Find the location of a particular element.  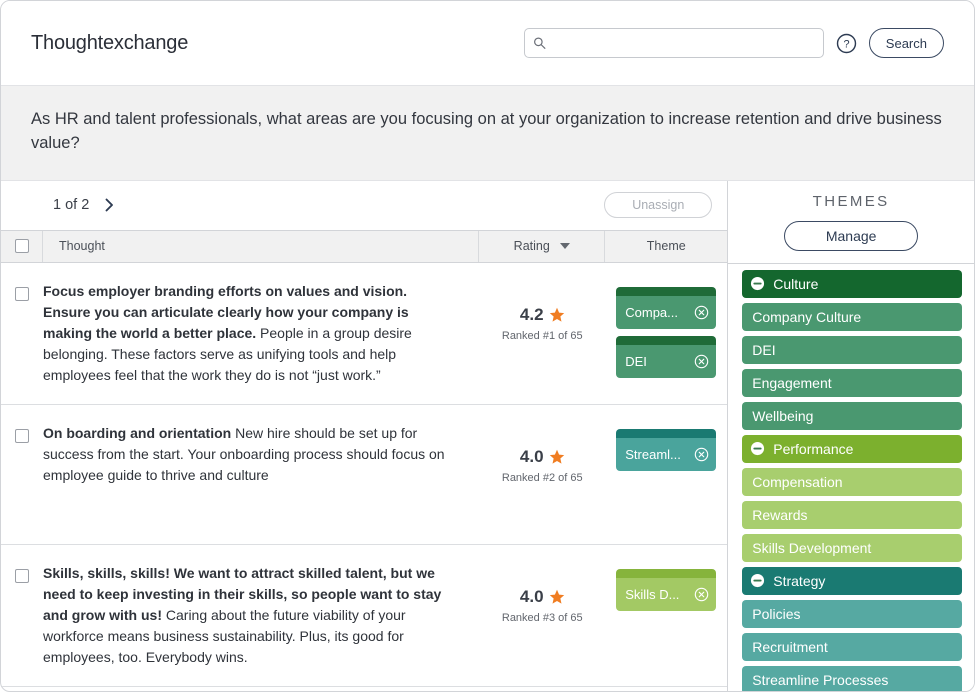

theme-item-label: Wellbeing is located at coordinates (783, 415).